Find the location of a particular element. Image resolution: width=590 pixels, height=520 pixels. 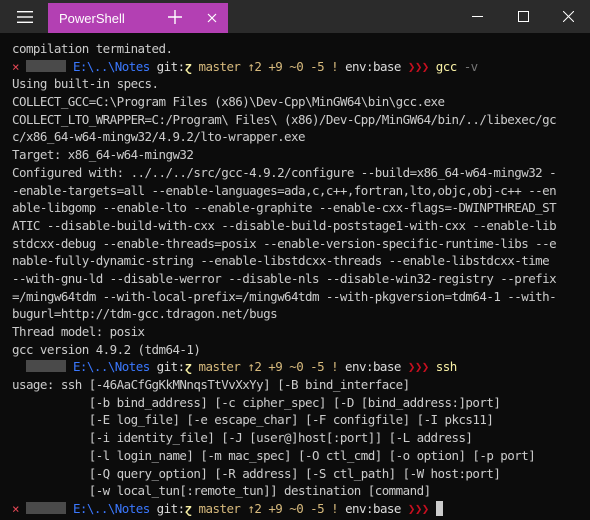

command-gcc: gcc is located at coordinates (446, 66).